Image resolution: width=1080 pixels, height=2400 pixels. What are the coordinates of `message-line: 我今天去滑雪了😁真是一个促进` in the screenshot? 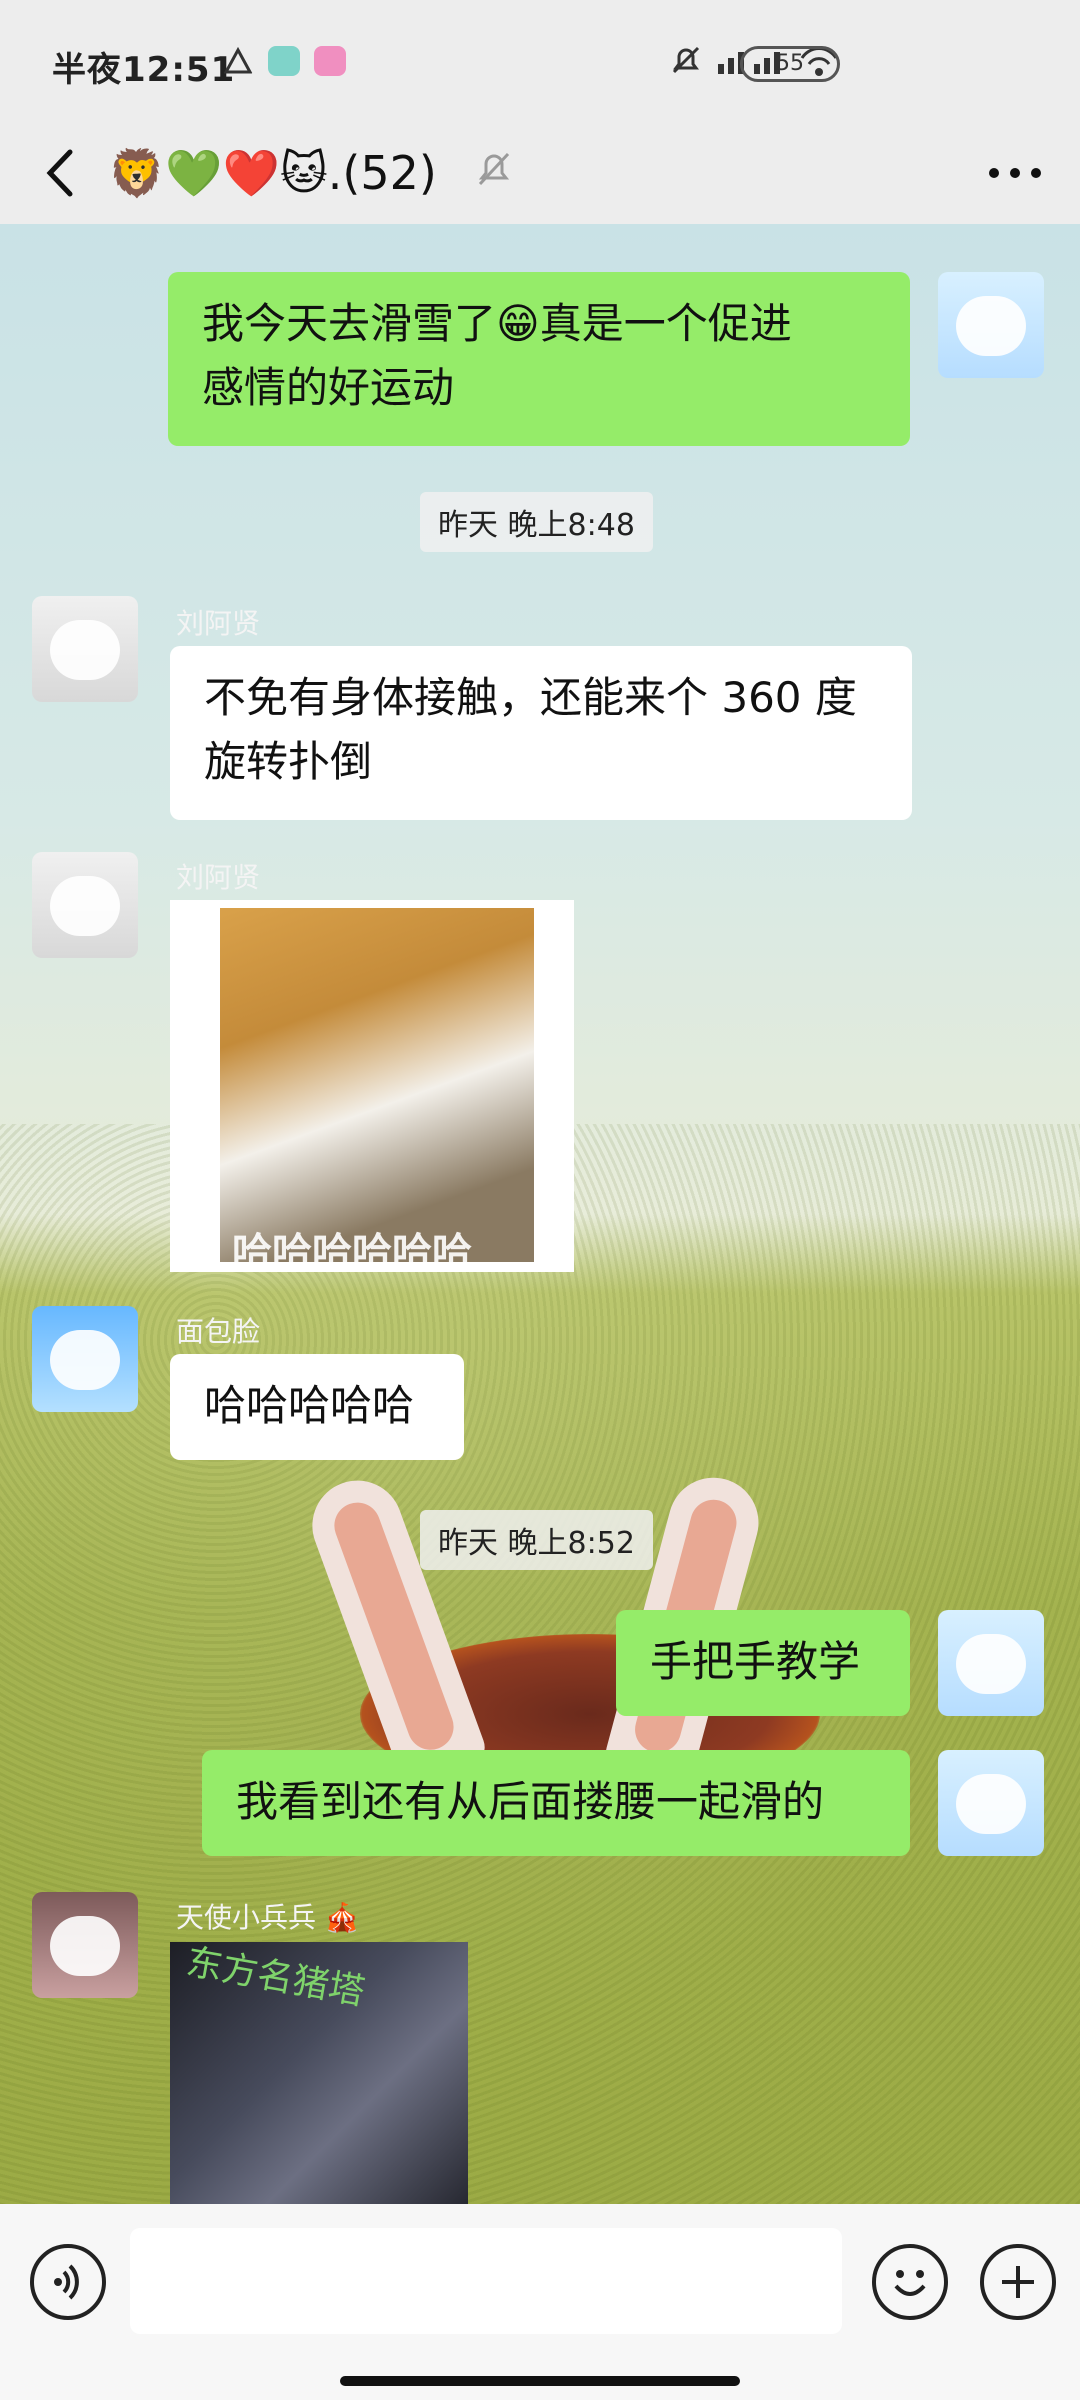 It's located at (497, 323).